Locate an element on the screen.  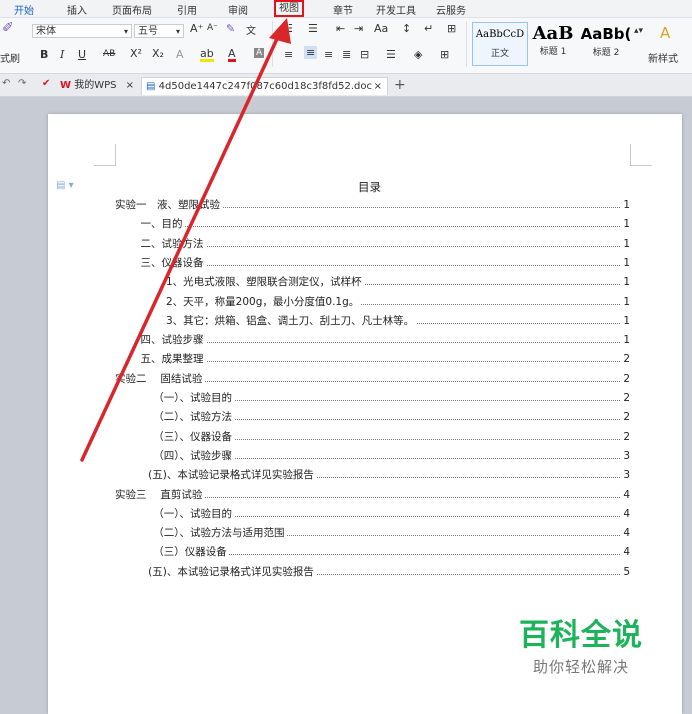
watermark-subtitle: 助你轻松解决 is located at coordinates (580, 667).